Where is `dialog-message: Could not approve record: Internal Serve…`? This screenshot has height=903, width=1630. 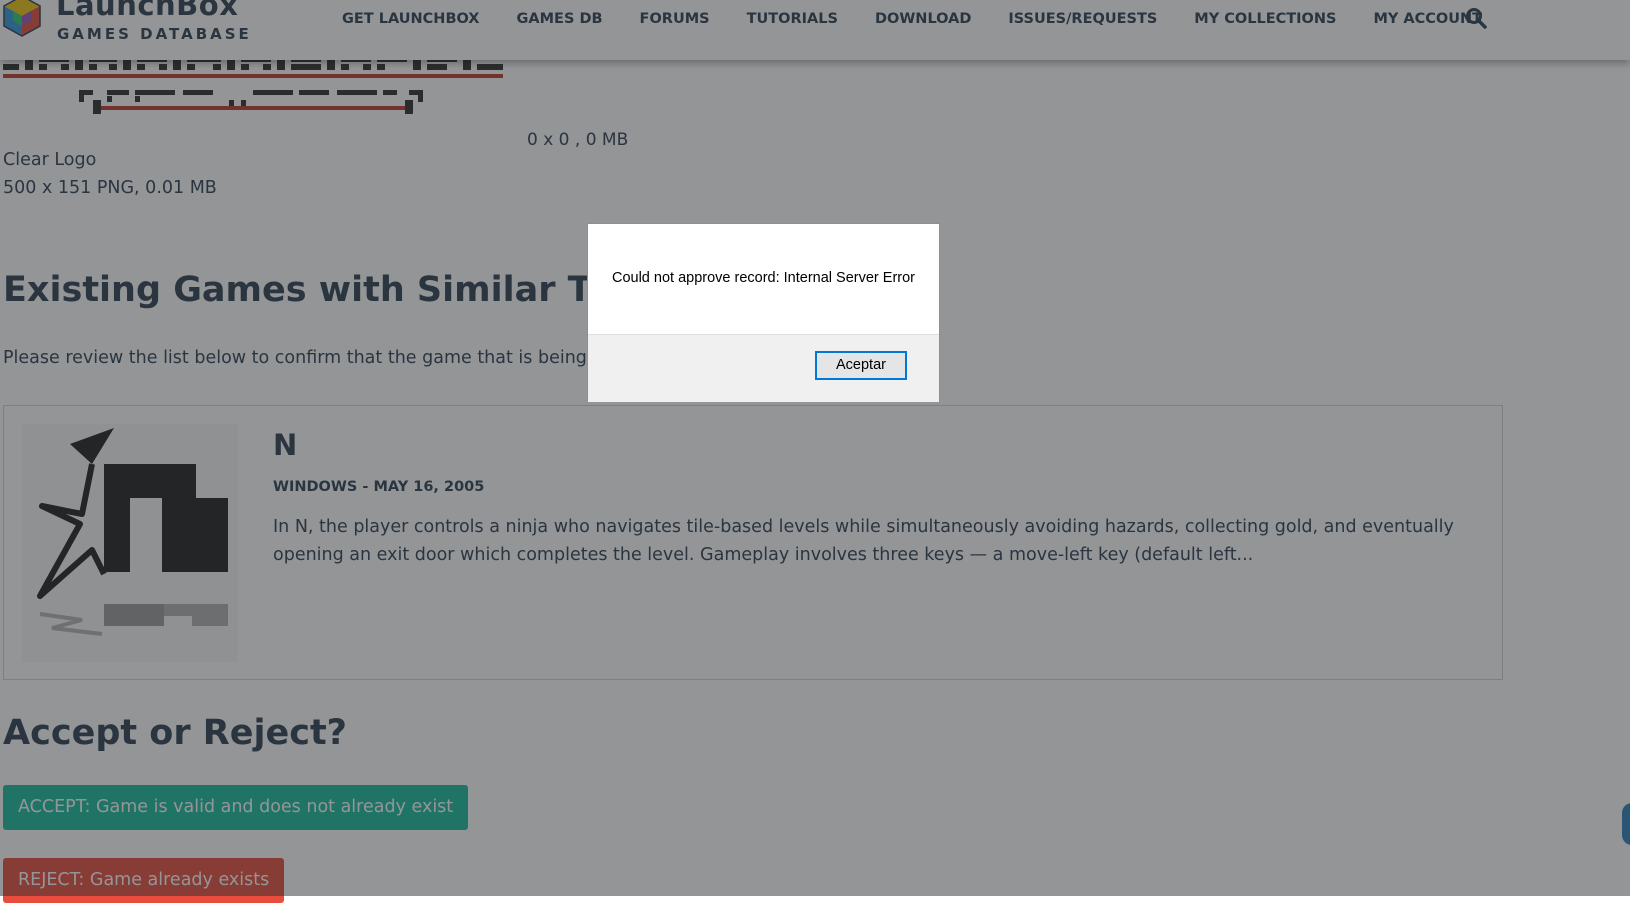 dialog-message: Could not approve record: Internal Serve… is located at coordinates (763, 278).